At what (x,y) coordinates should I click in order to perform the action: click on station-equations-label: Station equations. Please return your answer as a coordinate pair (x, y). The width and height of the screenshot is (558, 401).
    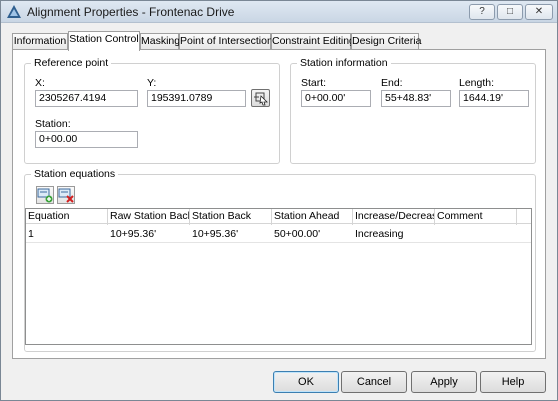
    Looking at the image, I should click on (75, 174).